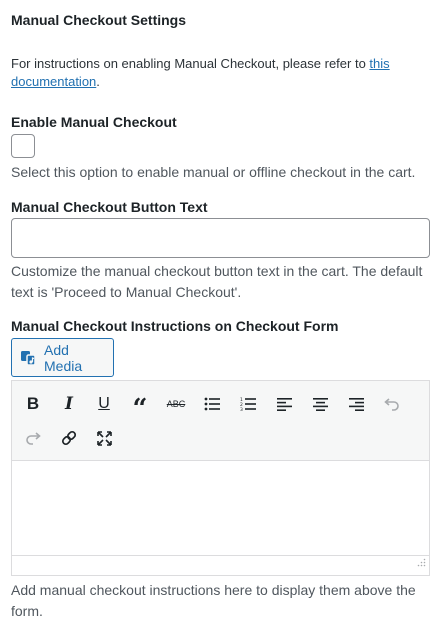  Describe the element at coordinates (220, 508) in the screenshot. I see `editor-content-area` at that location.